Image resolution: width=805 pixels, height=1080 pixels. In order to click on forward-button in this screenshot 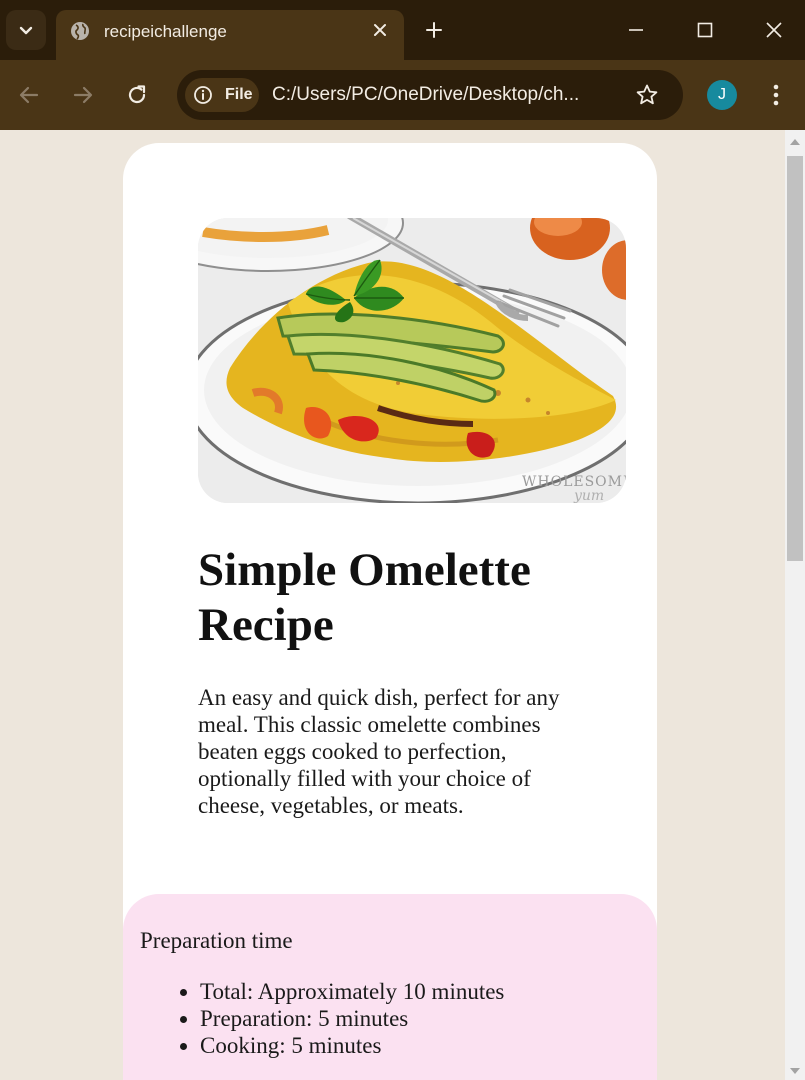, I will do `click(83, 95)`.